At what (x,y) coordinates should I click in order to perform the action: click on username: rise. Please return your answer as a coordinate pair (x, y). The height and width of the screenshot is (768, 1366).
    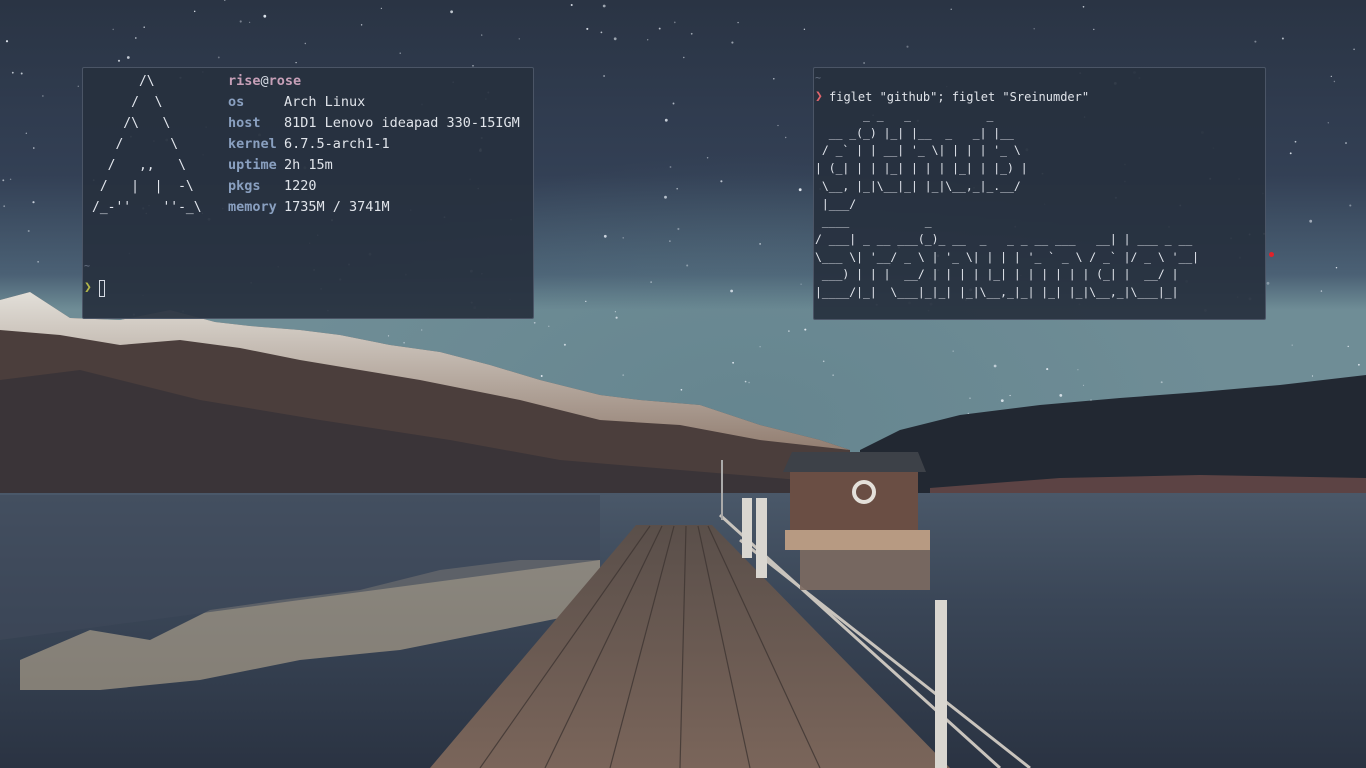
    Looking at the image, I should click on (244, 81).